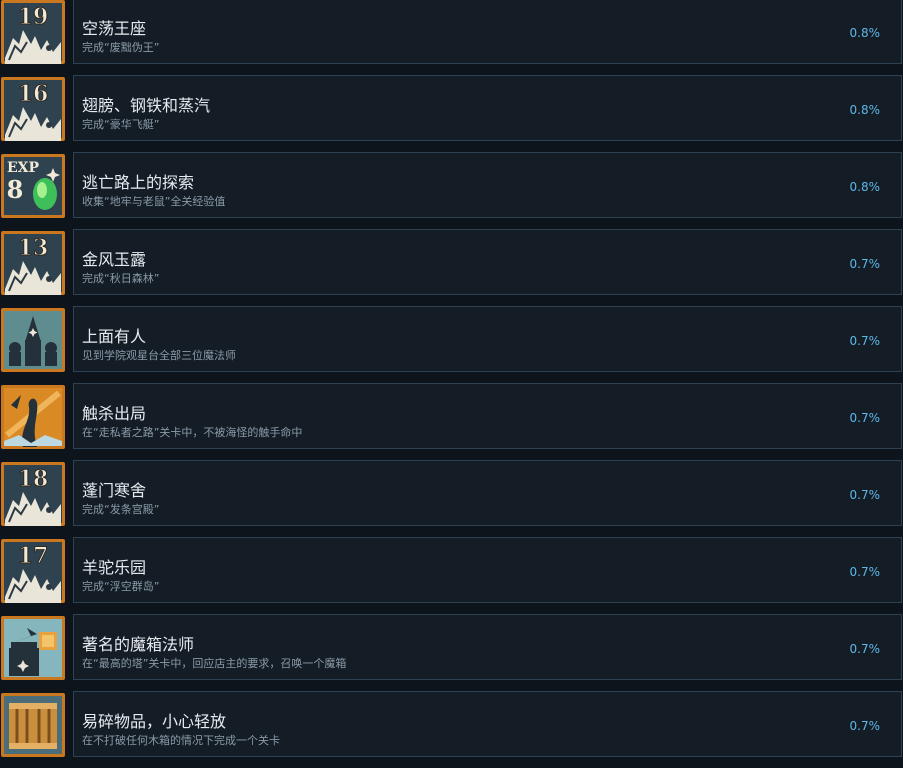 The height and width of the screenshot is (768, 903). Describe the element at coordinates (114, 336) in the screenshot. I see `achievement-title: 上面有人` at that location.